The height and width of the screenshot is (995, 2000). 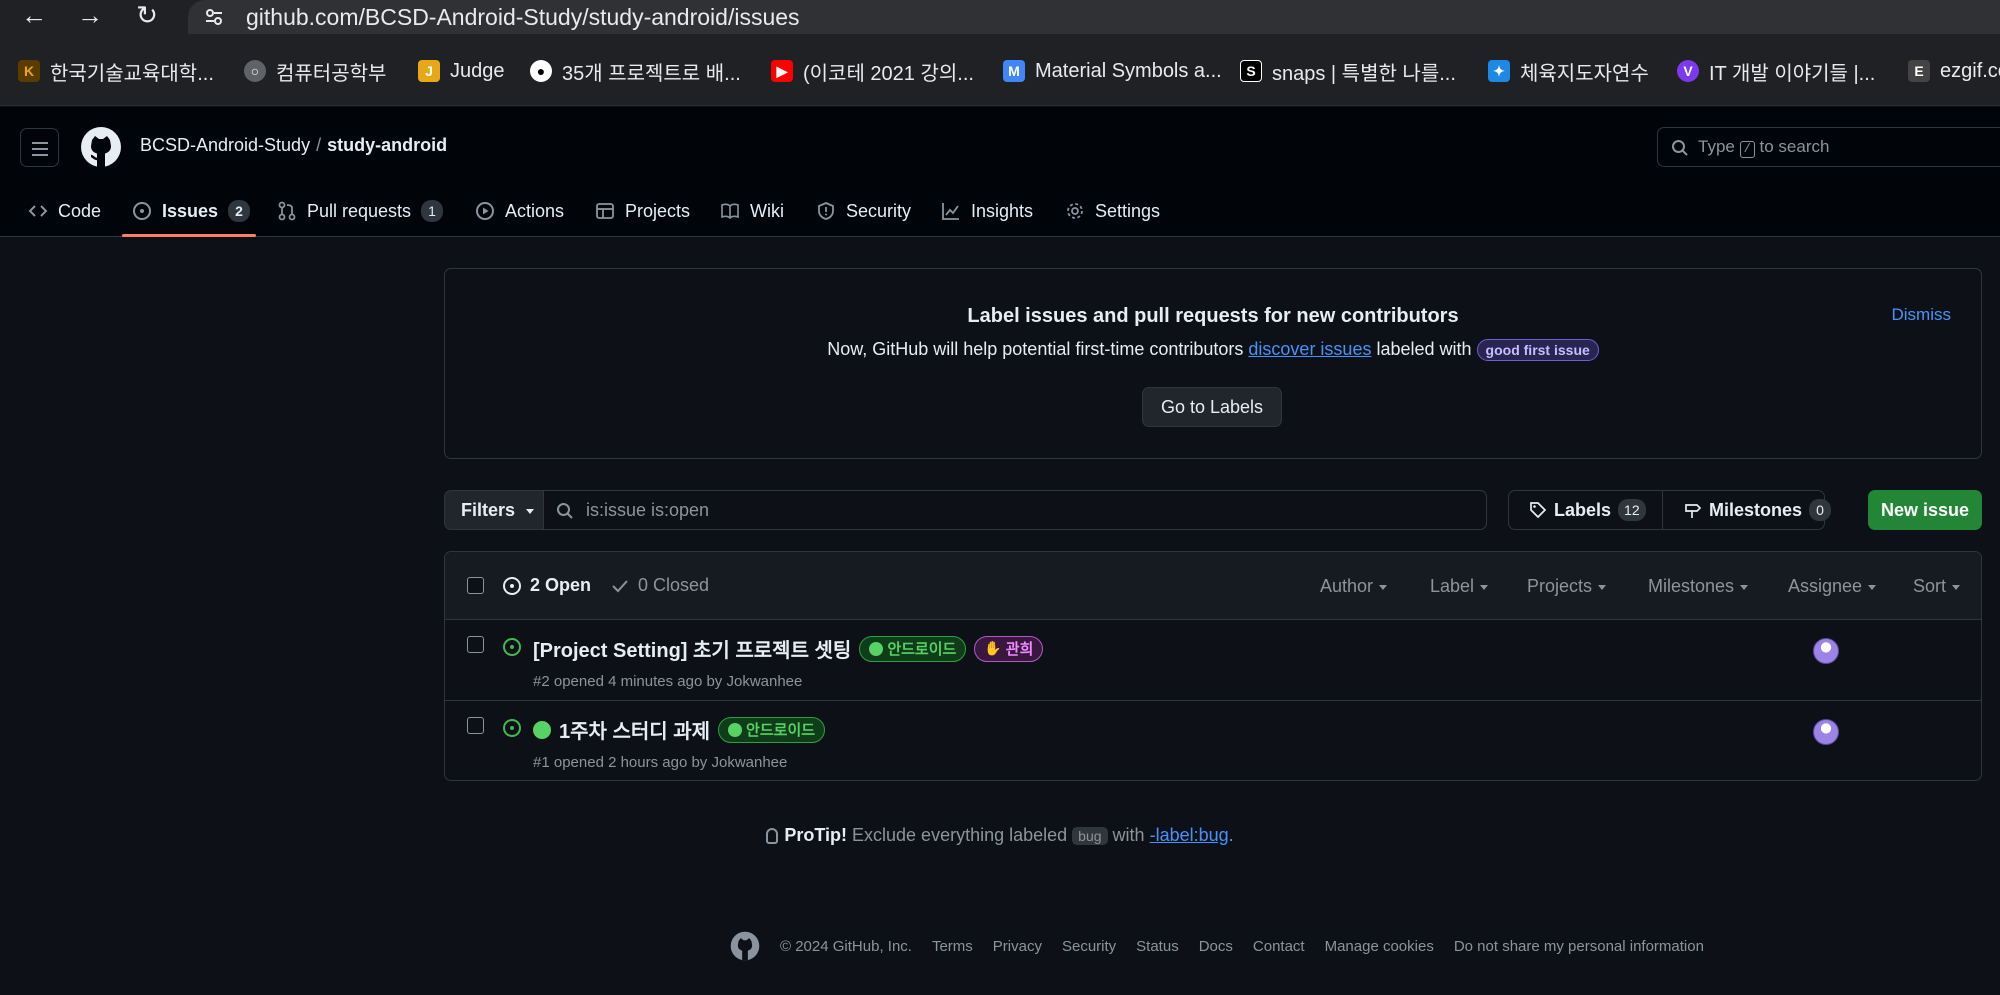 What do you see at coordinates (494, 510) in the screenshot?
I see `filters-dropdown: Filters` at bounding box center [494, 510].